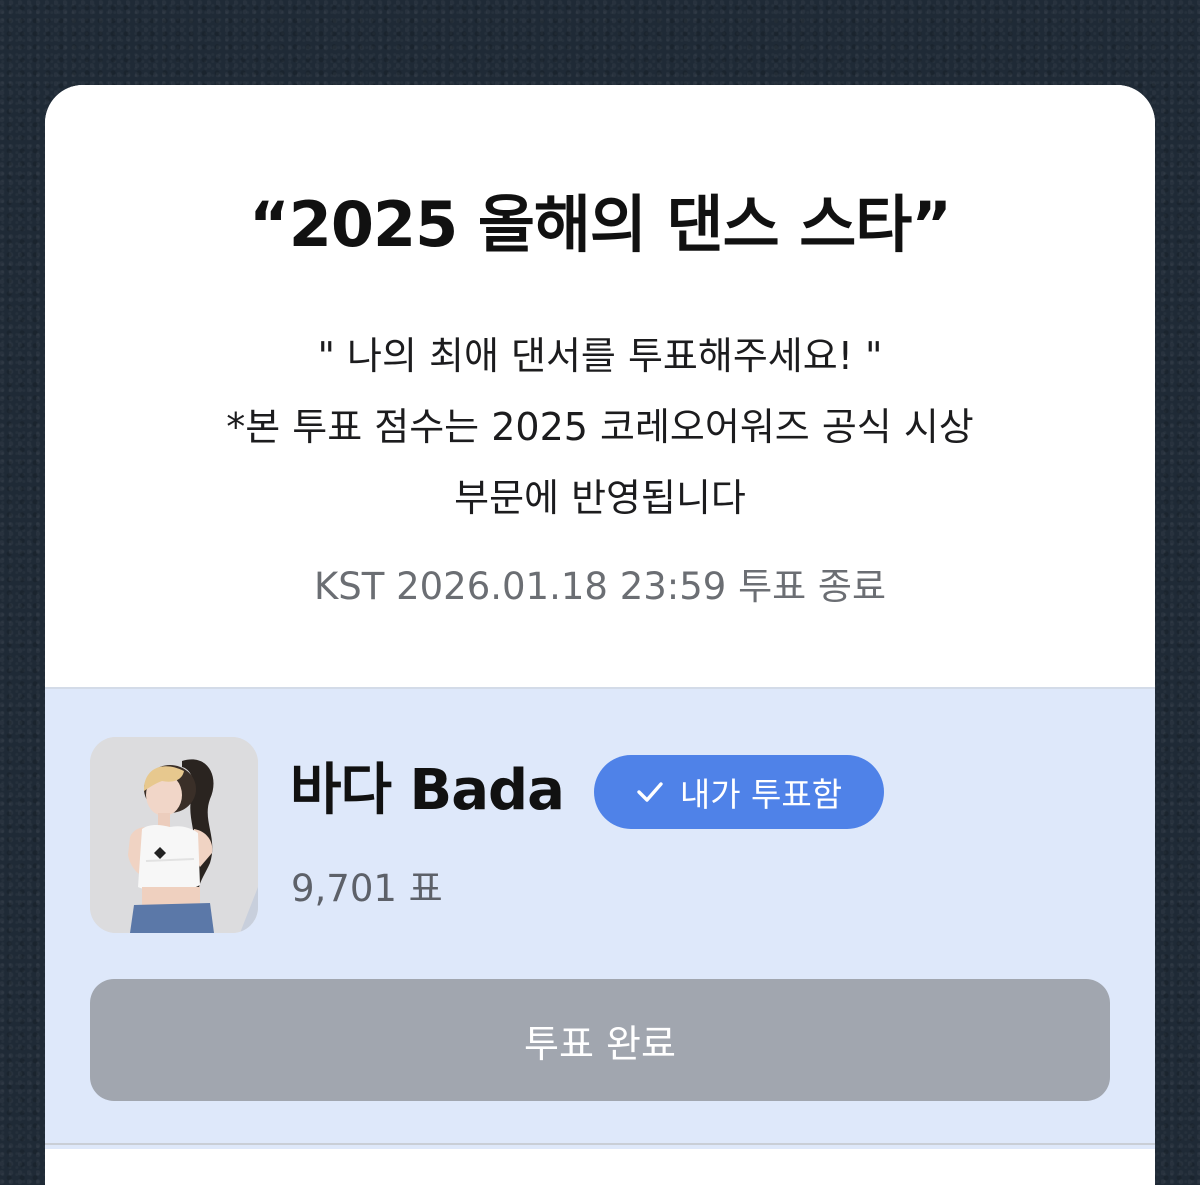 The height and width of the screenshot is (1185, 1200). I want to click on voted-badge: 내가 투표함, so click(739, 792).